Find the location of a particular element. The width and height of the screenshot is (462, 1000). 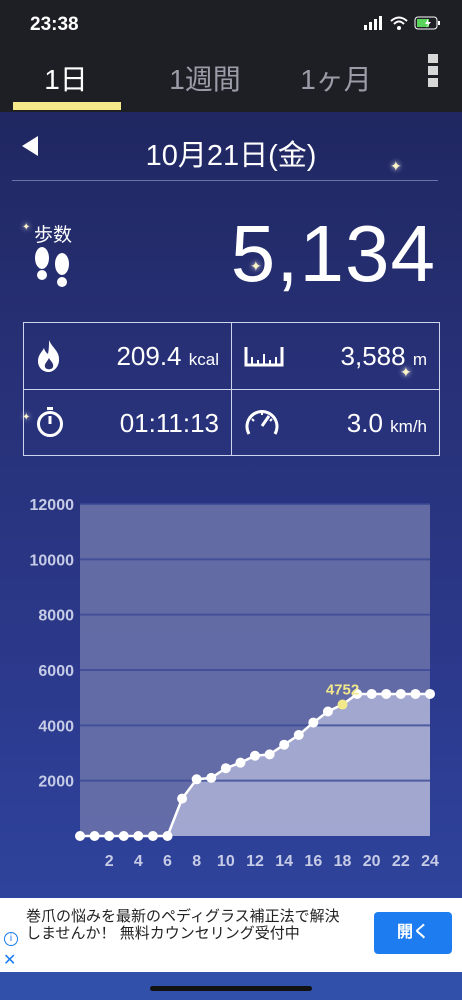

home-area is located at coordinates (231, 986).